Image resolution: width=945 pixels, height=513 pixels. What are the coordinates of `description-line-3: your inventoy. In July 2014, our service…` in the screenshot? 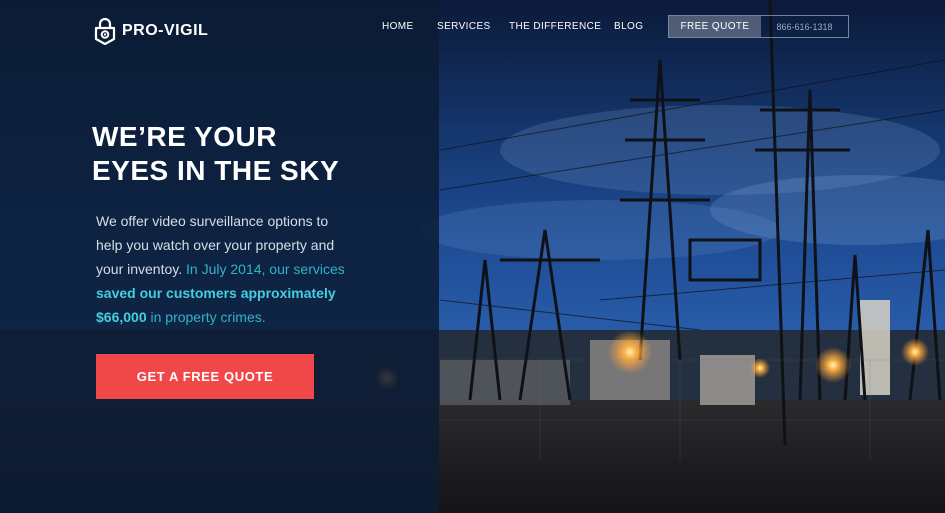 It's located at (246, 269).